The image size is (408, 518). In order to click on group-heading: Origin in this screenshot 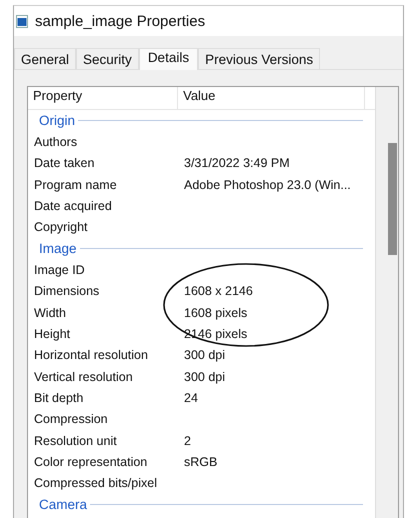, I will do `click(57, 120)`.